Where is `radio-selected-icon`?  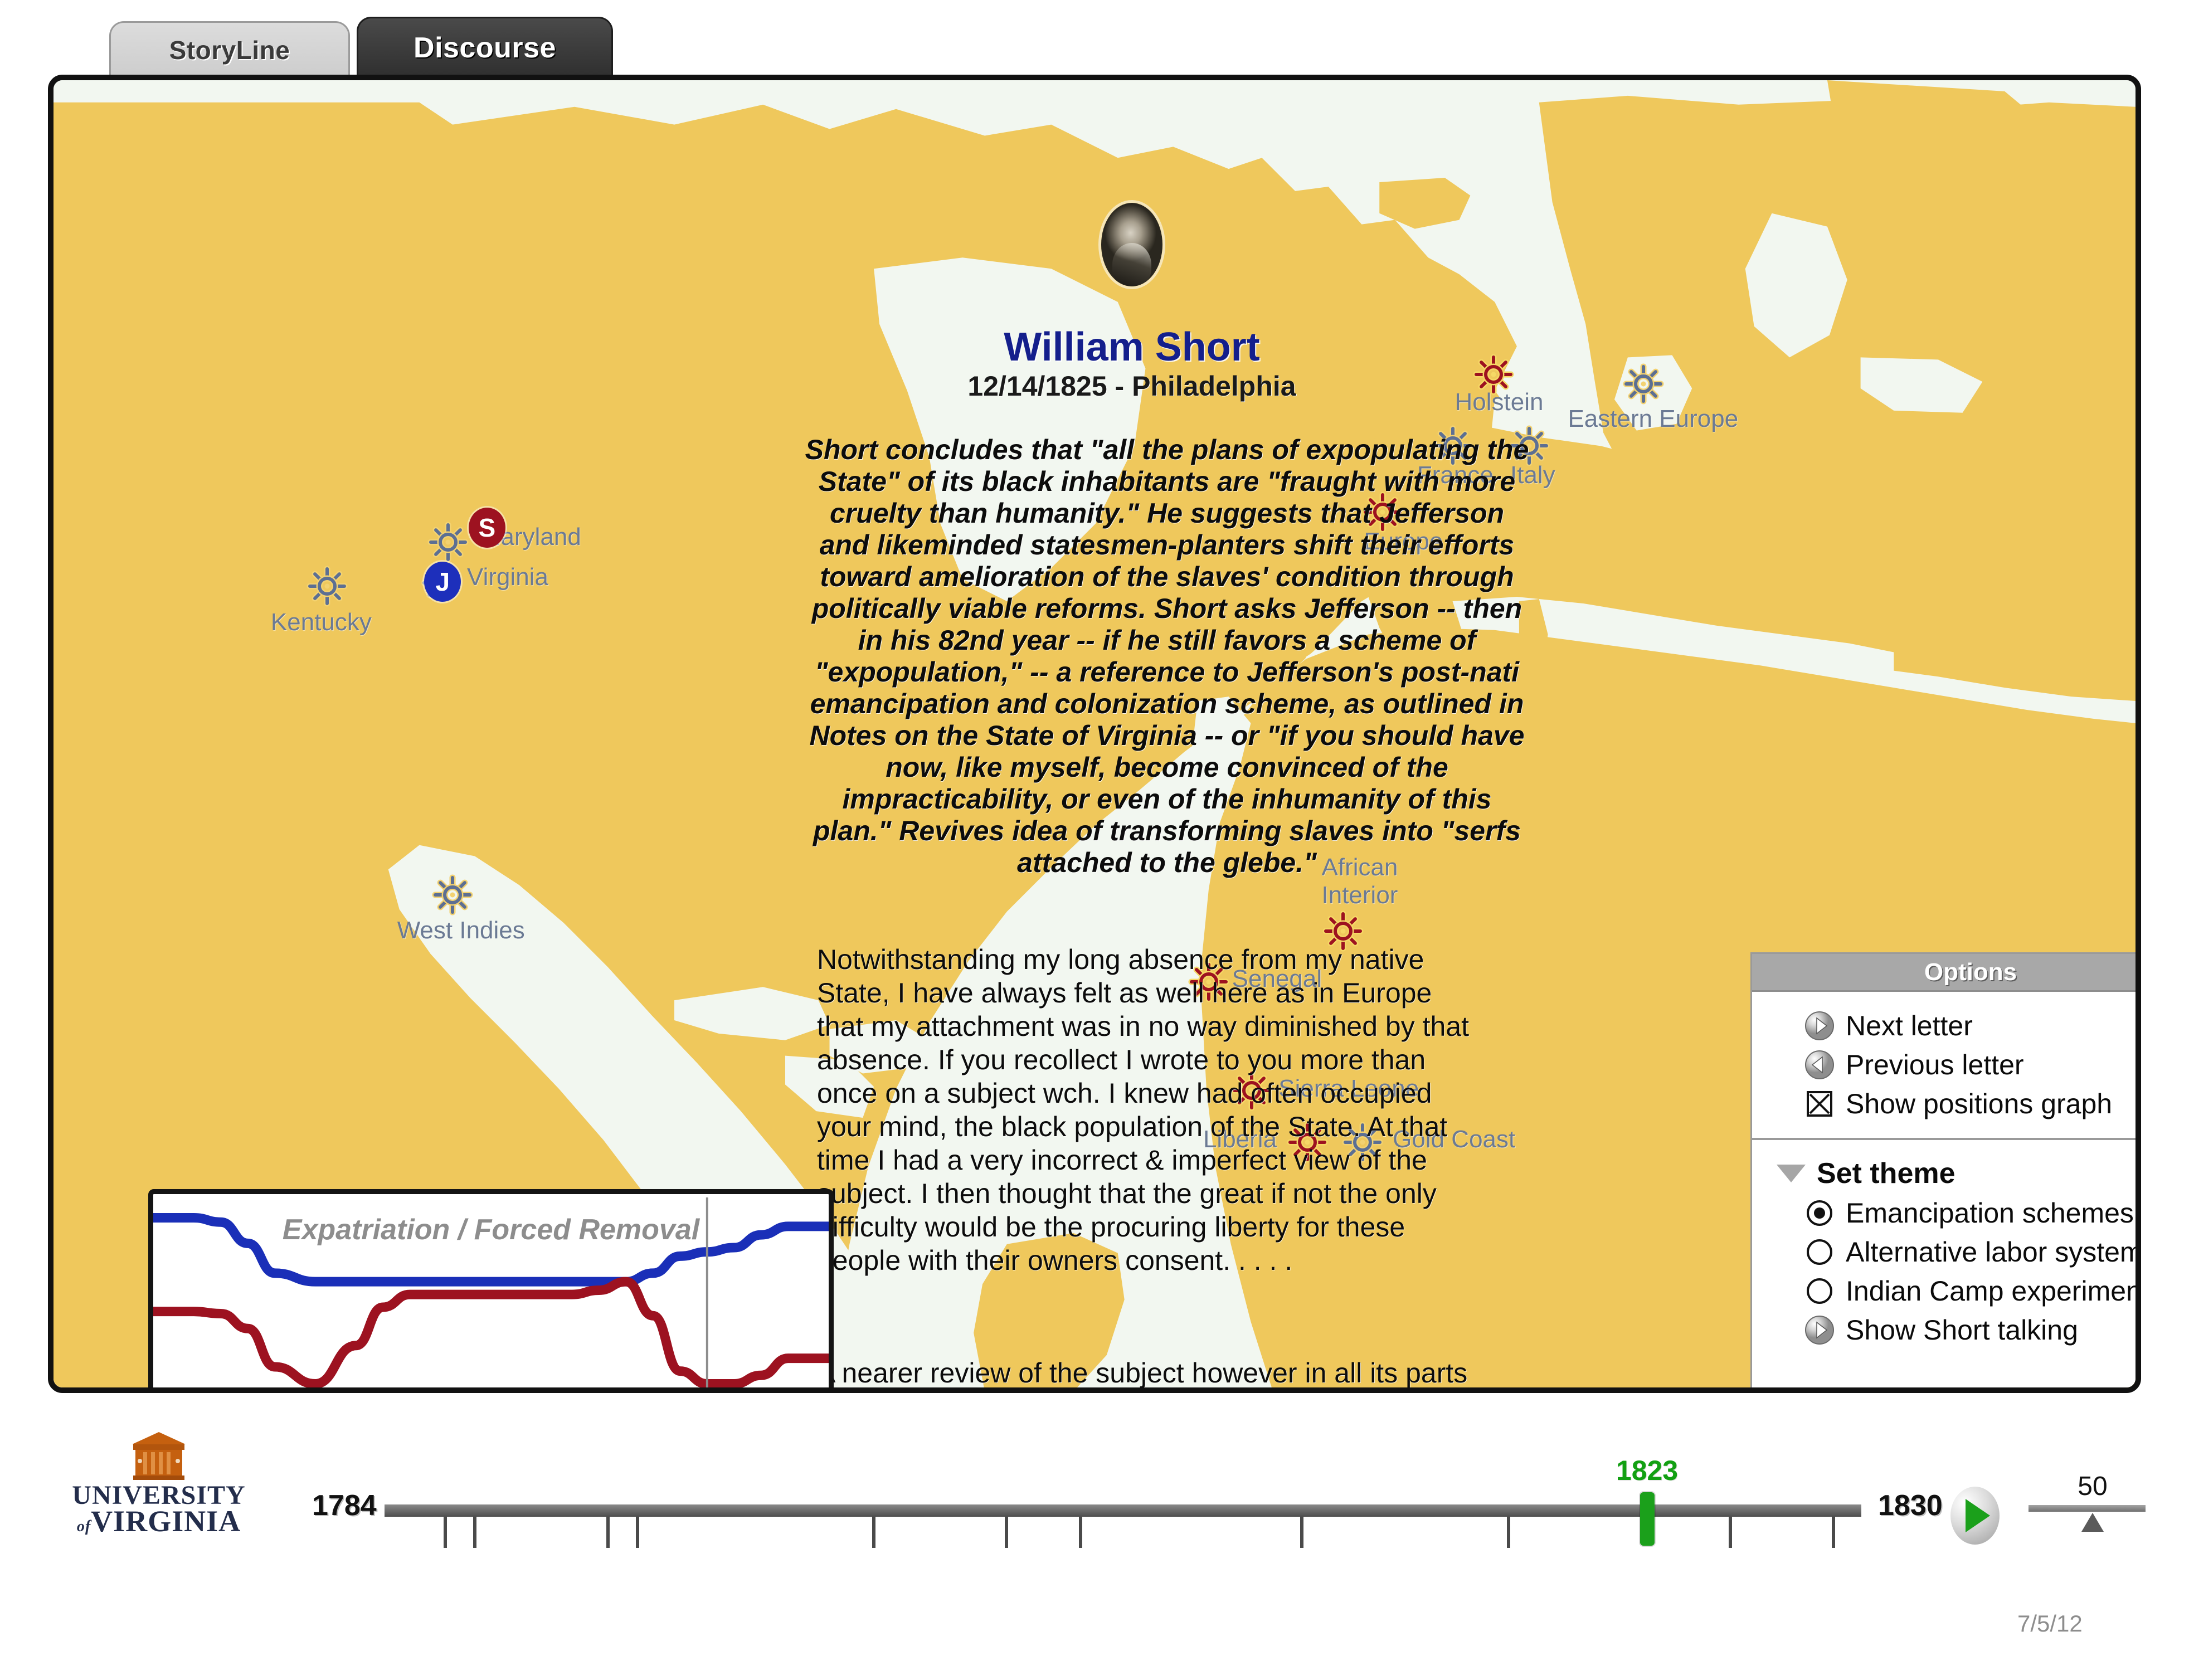
radio-selected-icon is located at coordinates (1819, 1213).